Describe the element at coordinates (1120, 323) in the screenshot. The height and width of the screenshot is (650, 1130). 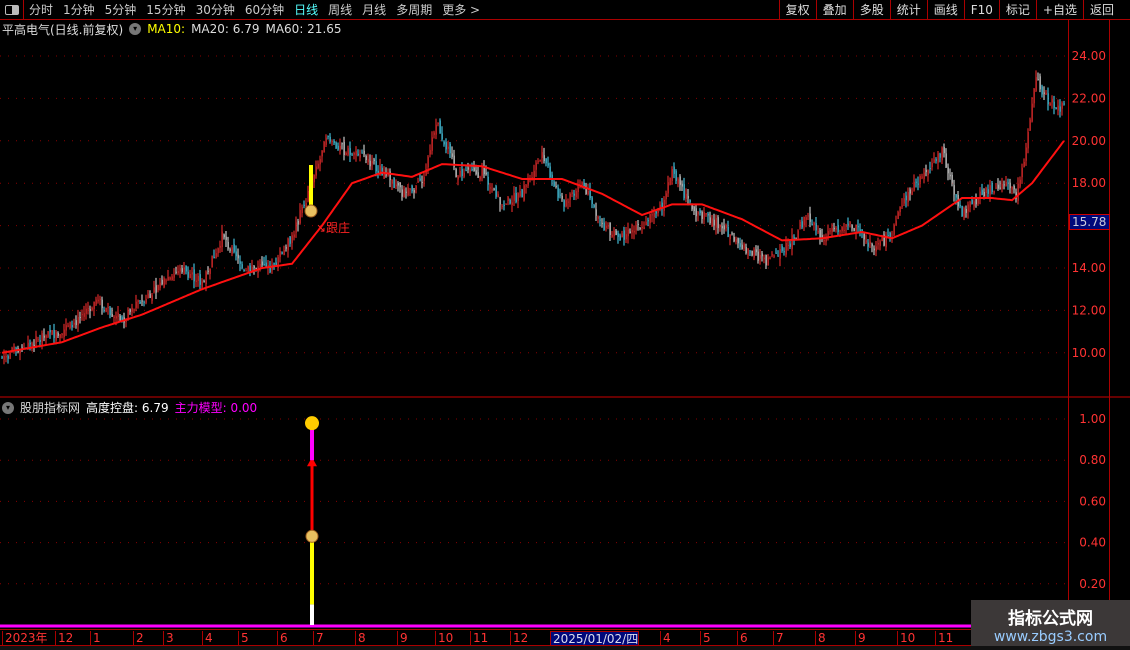
I see `side-panel` at that location.